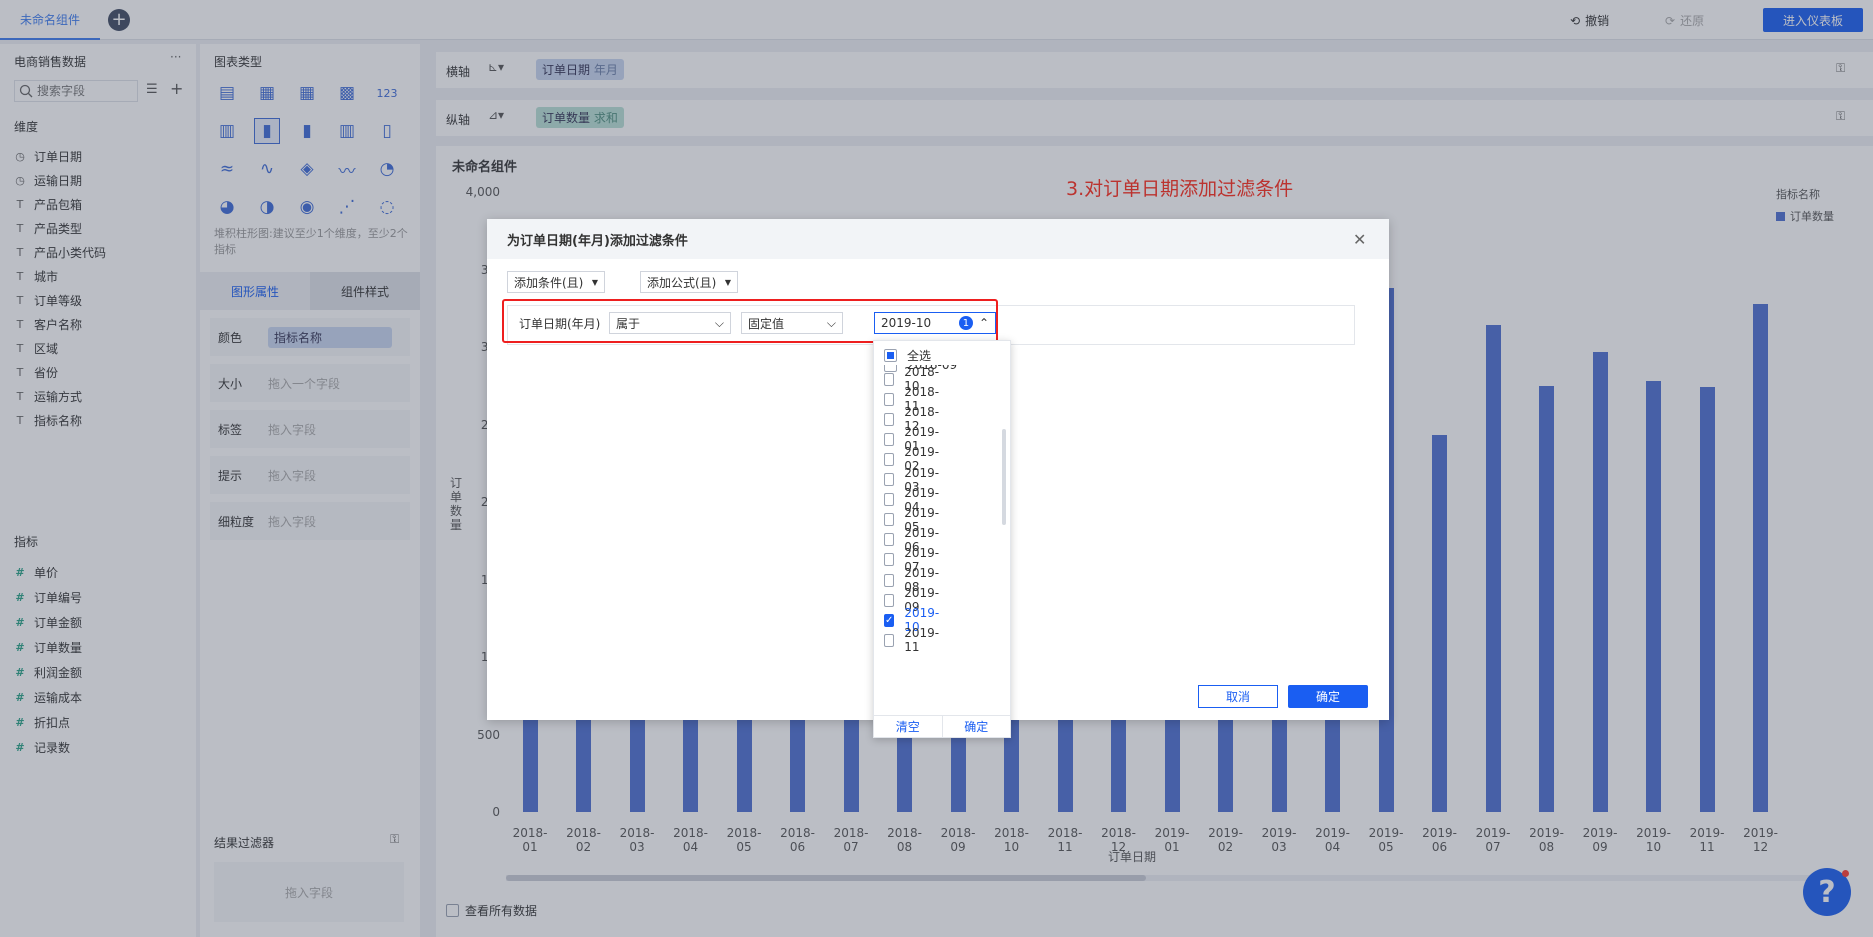  I want to click on add-formula-button: 添加公式(且) ▼, so click(689, 282).